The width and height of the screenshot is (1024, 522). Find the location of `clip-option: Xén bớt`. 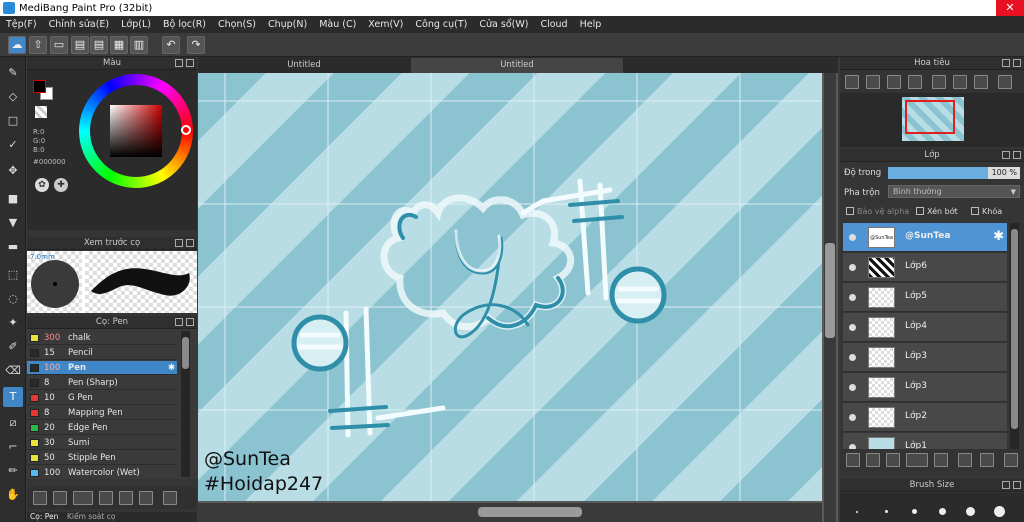

clip-option: Xén bớt is located at coordinates (937, 211).